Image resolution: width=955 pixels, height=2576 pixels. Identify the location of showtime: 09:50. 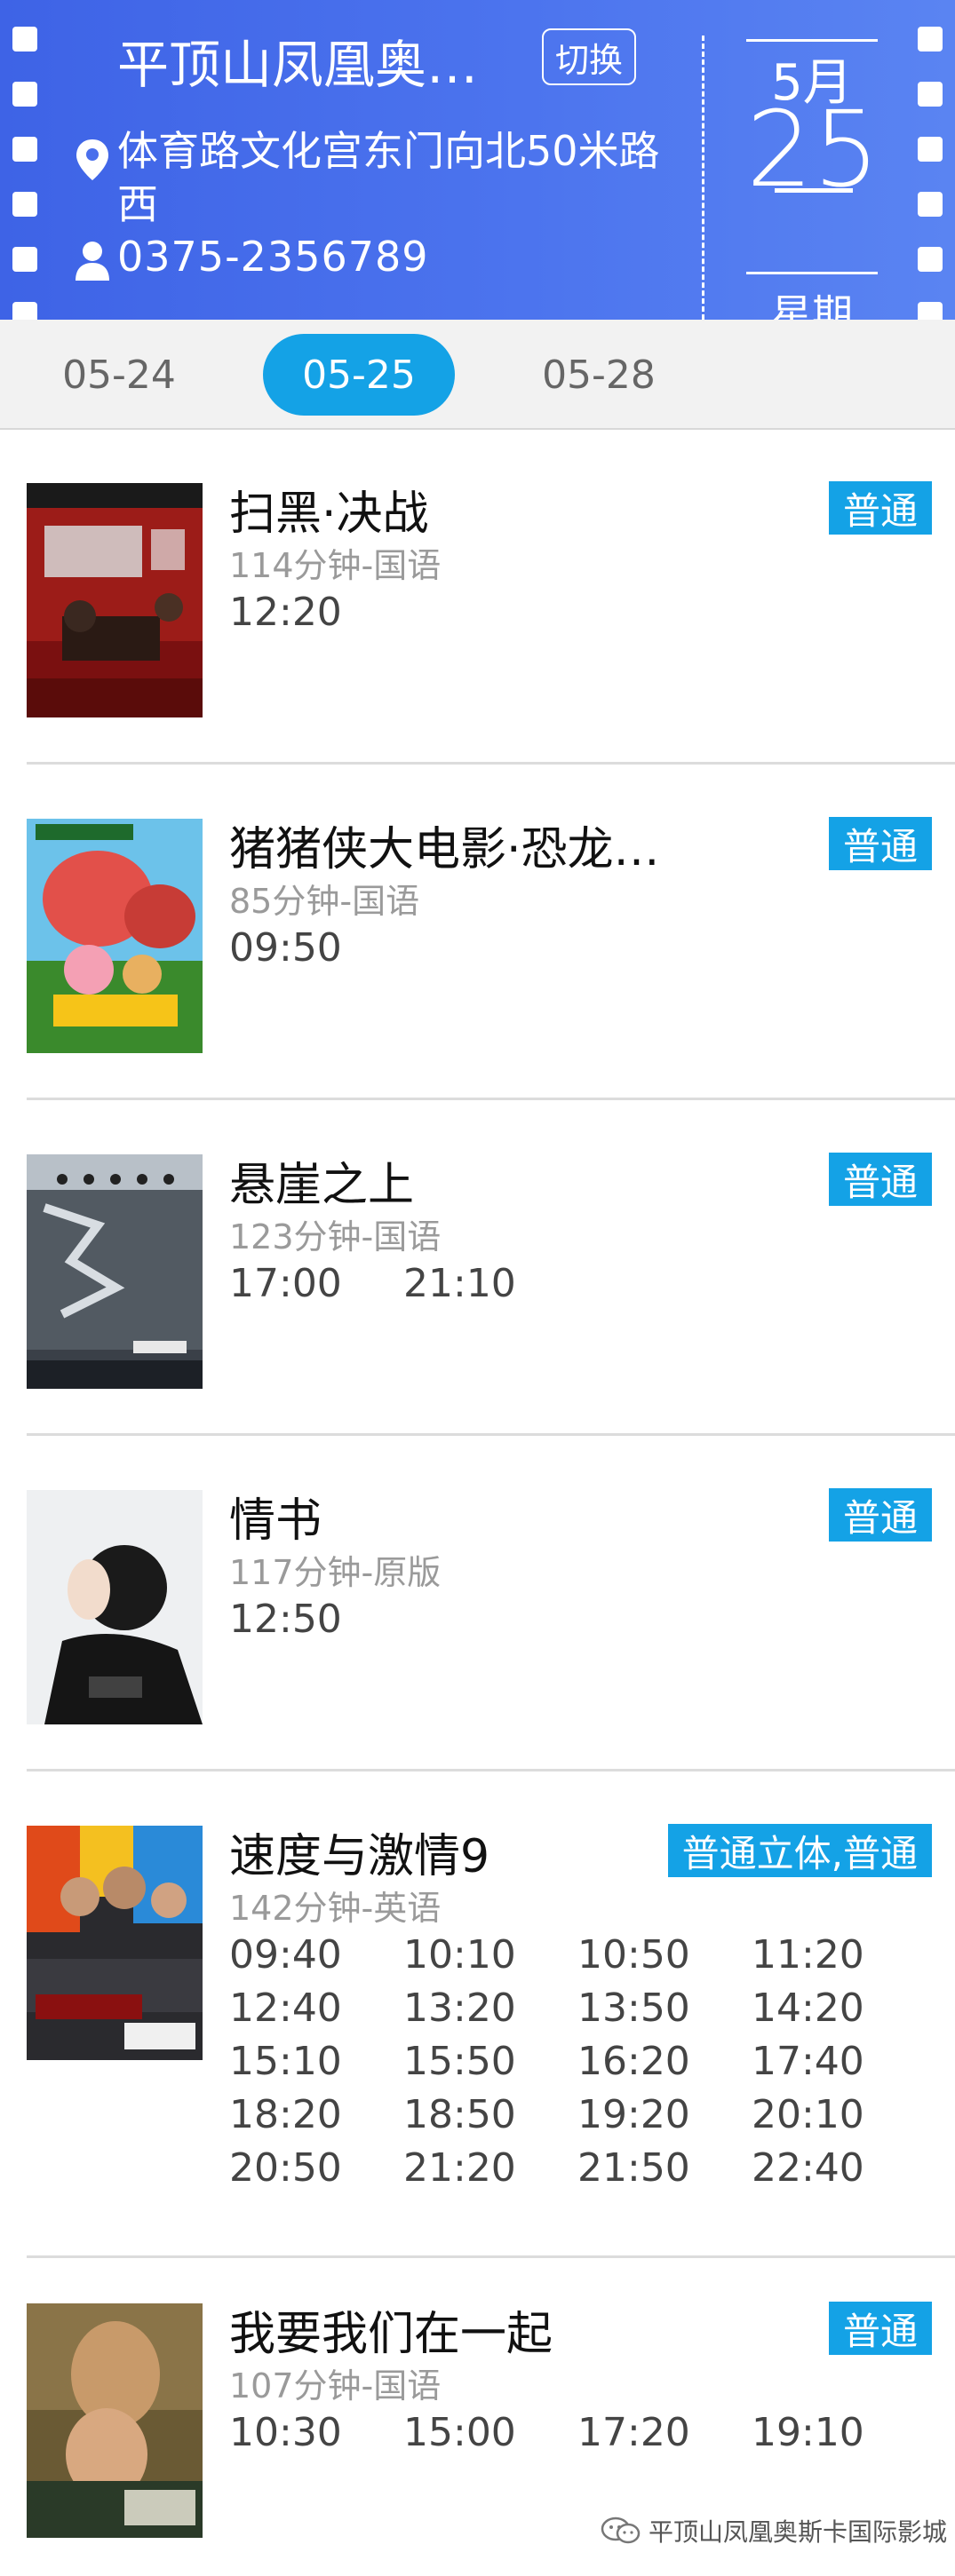
(285, 948).